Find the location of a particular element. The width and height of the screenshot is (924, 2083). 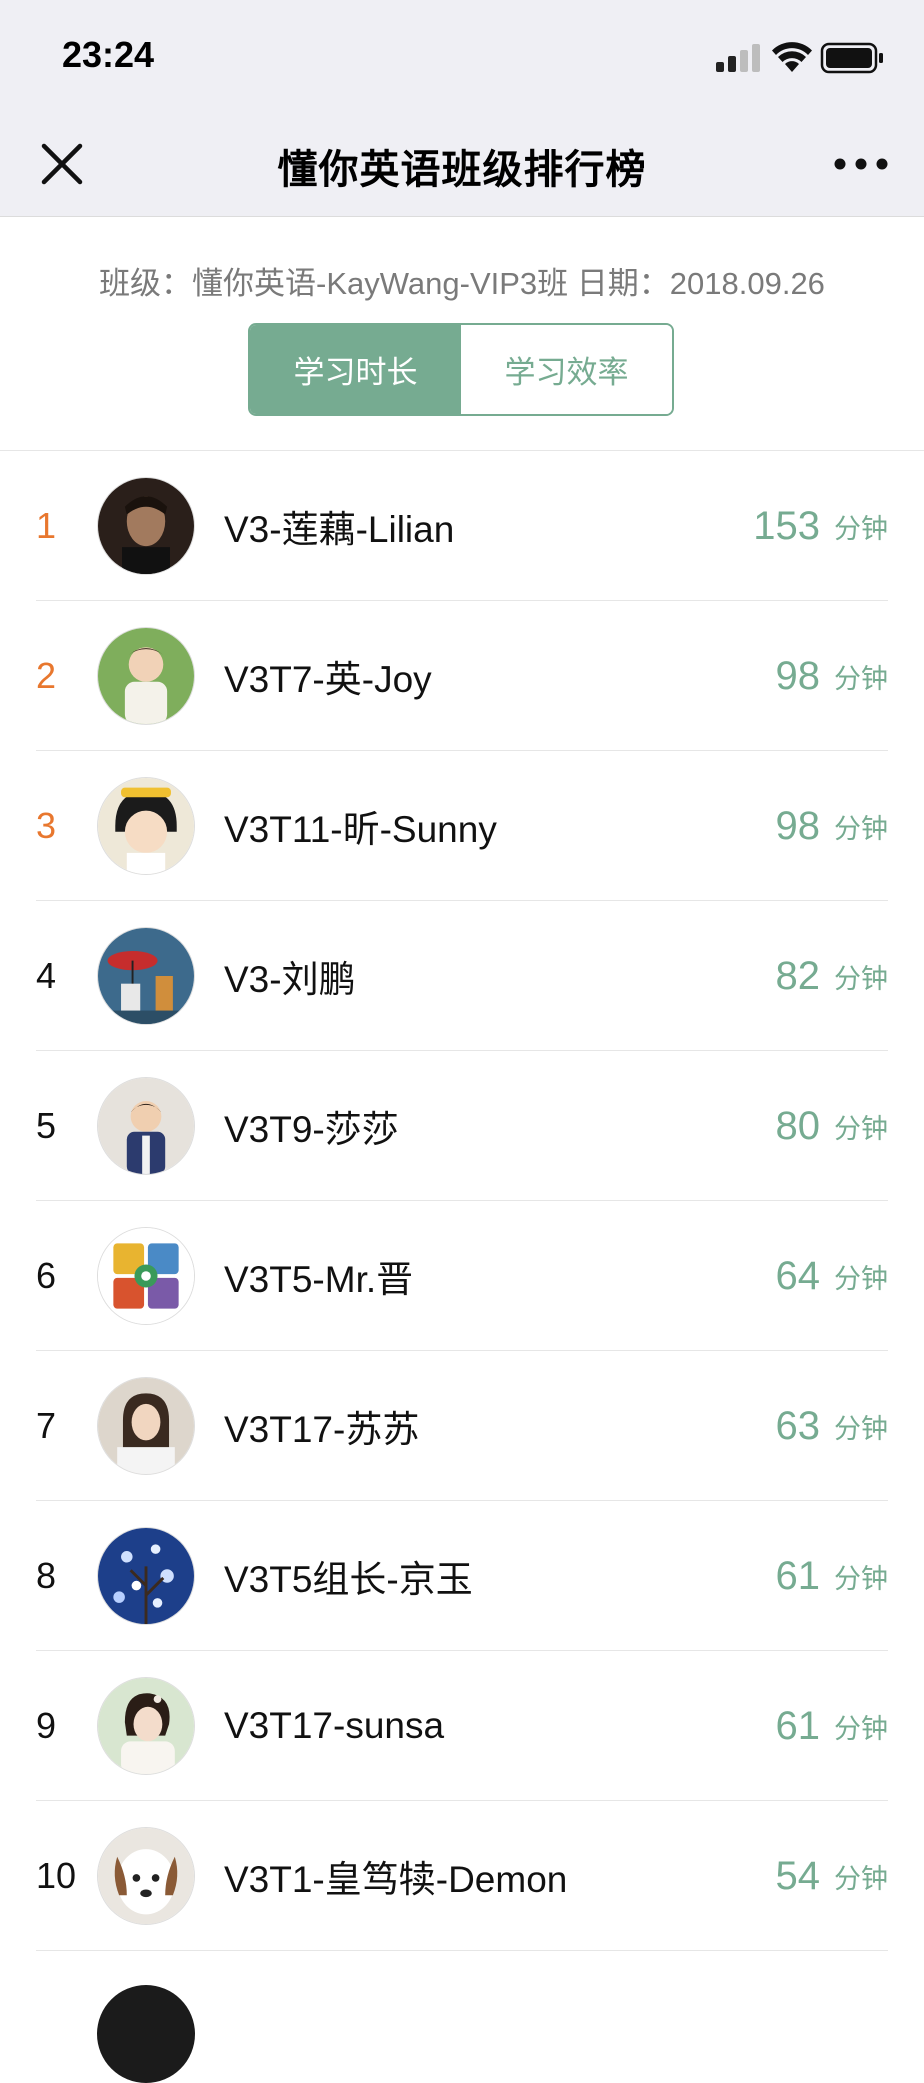

rank-number: 7 is located at coordinates (46, 1425).